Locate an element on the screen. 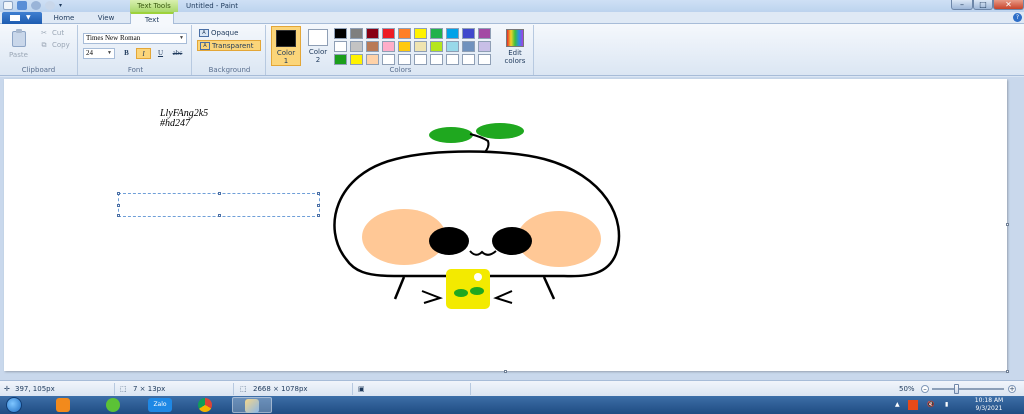  color2-button: Color 2 is located at coordinates (318, 46).